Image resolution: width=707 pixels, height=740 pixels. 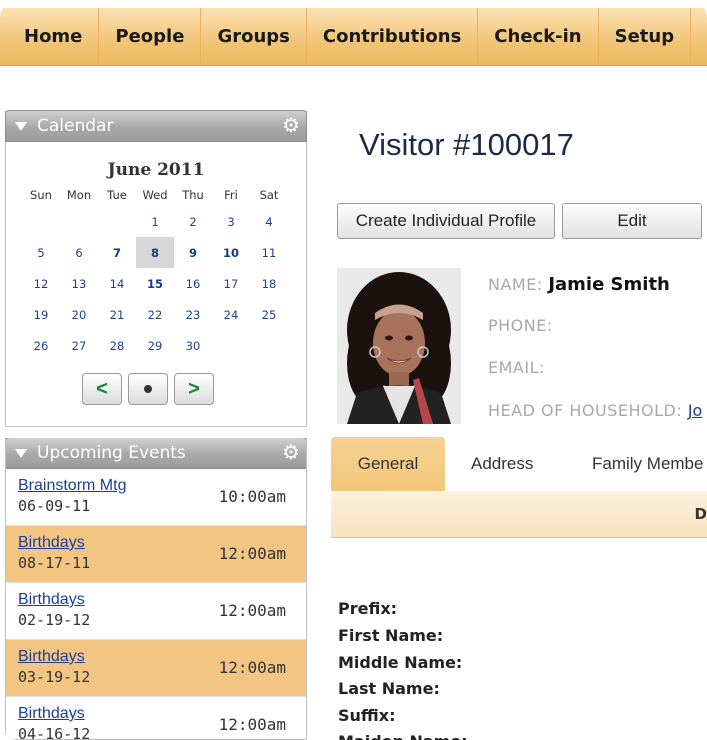 I want to click on tab-subheader-text: D, so click(x=700, y=514).